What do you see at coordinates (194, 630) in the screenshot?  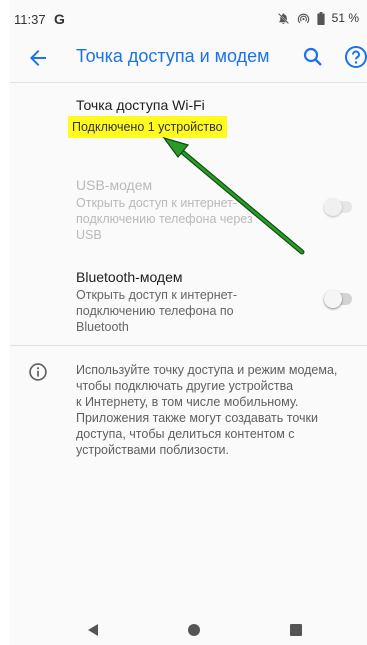 I see `nav-home-icon` at bounding box center [194, 630].